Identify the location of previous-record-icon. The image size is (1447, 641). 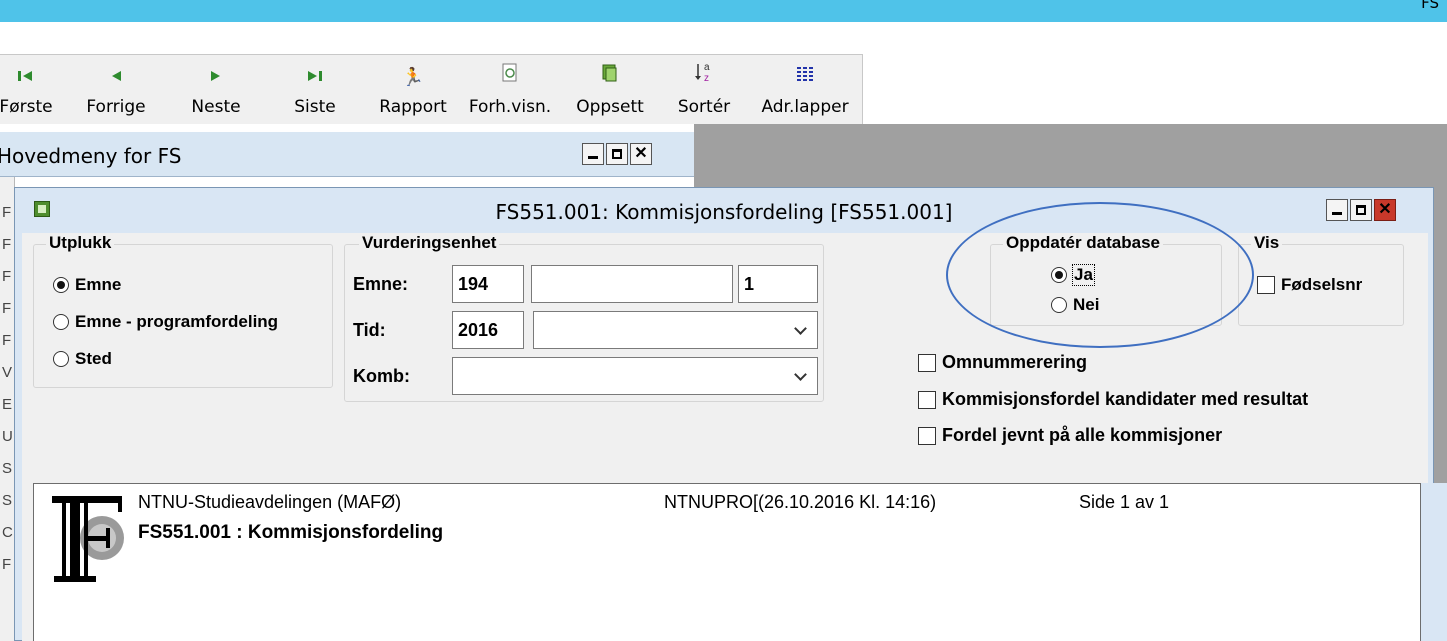
(116, 78).